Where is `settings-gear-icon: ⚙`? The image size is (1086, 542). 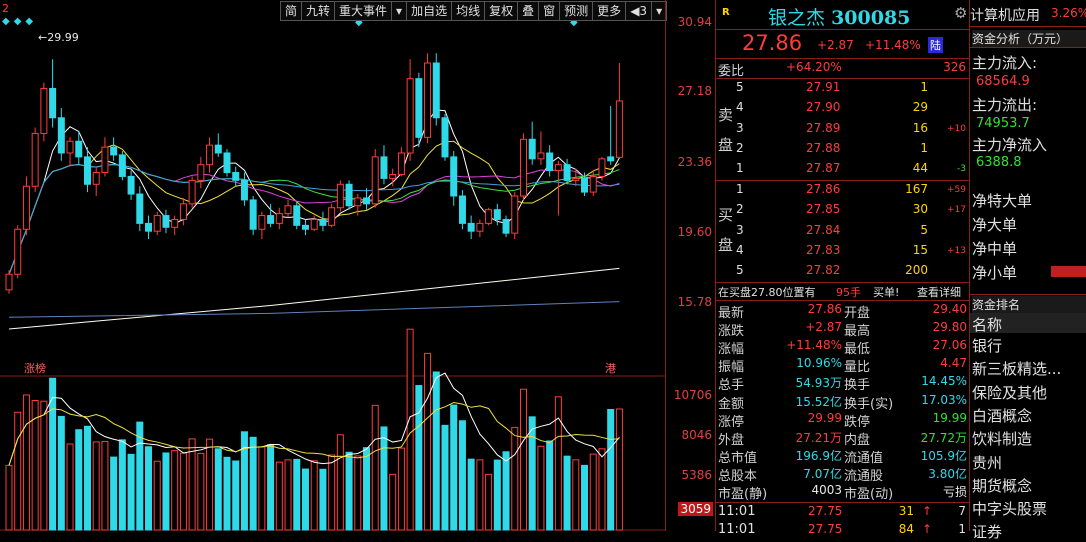
settings-gear-icon: ⚙ is located at coordinates (960, 13).